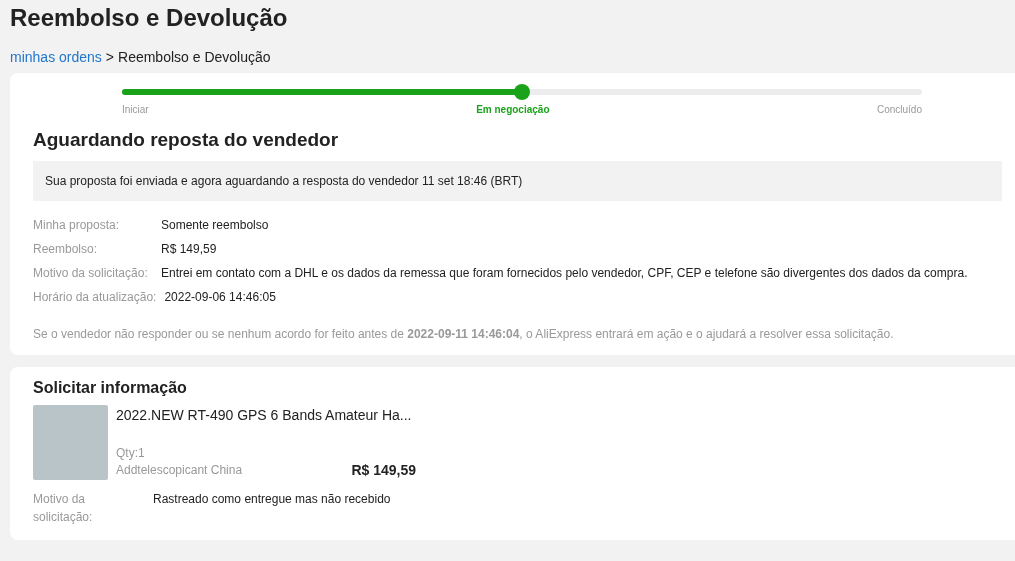 This screenshot has height=561, width=1015. Describe the element at coordinates (517, 181) in the screenshot. I see `status-notice: Sua proposta foi enviada e agora aguardando a resposta do vendedor 11 set 18:46 (BRT)` at that location.